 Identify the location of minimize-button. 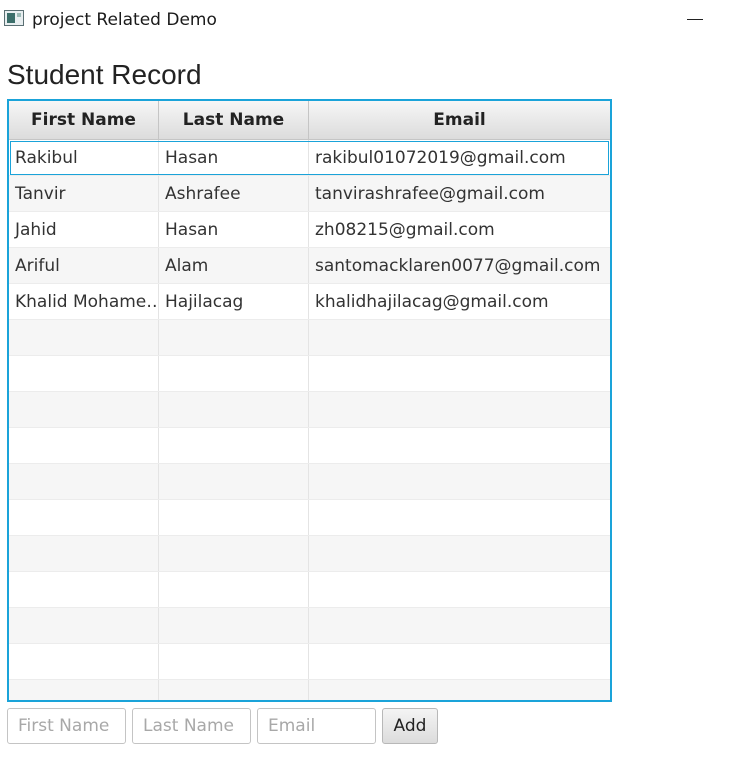
(696, 19).